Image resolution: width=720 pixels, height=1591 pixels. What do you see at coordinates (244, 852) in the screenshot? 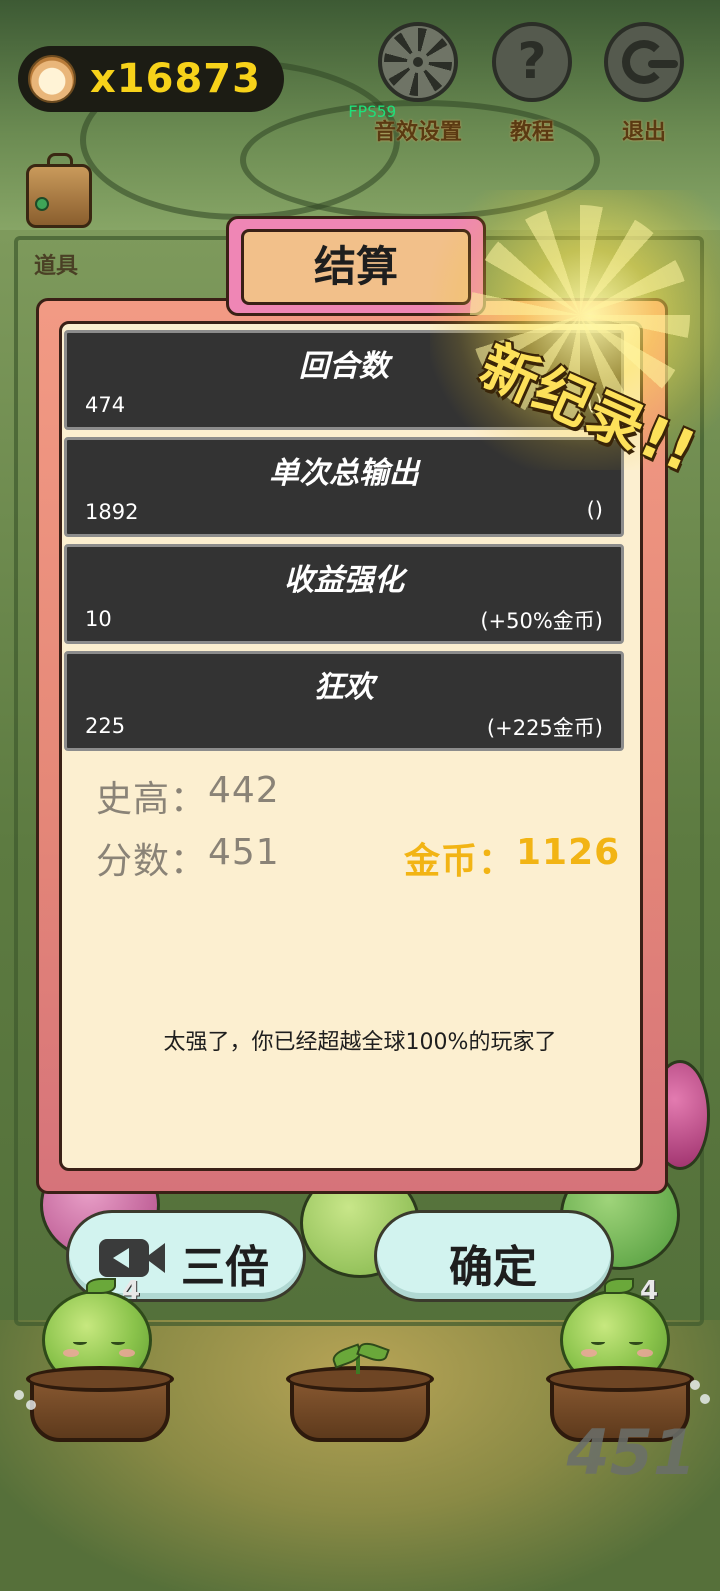
I see `score-value: 451` at bounding box center [244, 852].